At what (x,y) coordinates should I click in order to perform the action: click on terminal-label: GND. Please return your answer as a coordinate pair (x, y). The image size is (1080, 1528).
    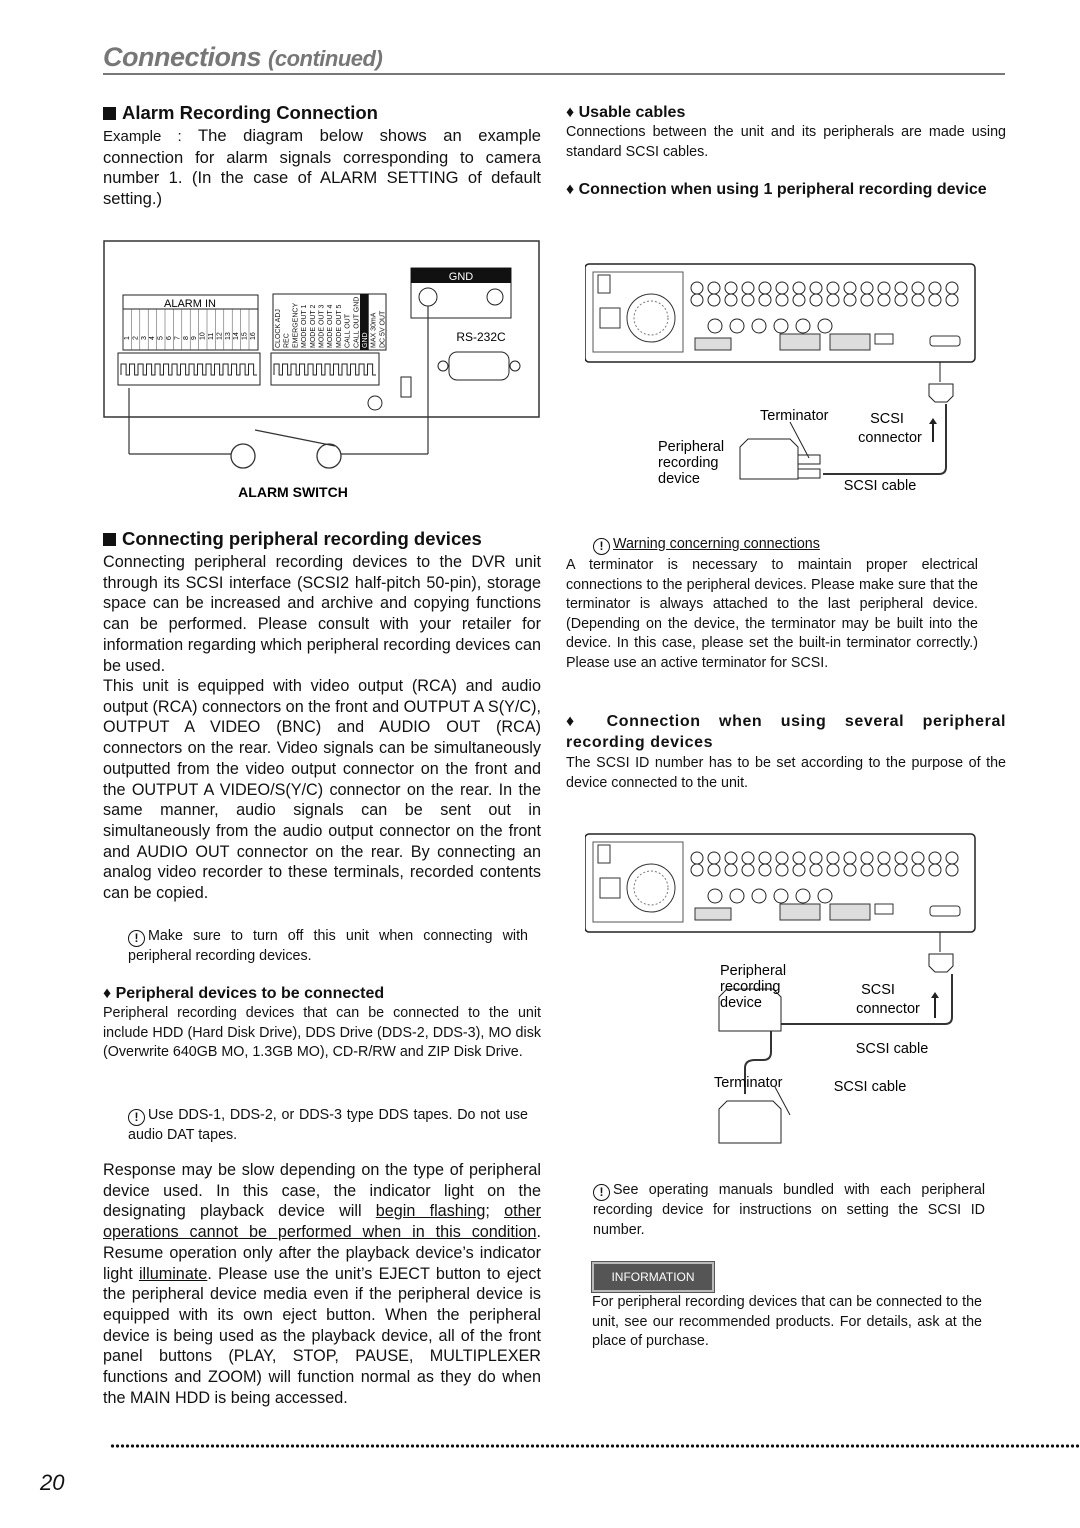
    Looking at the image, I should click on (365, 340).